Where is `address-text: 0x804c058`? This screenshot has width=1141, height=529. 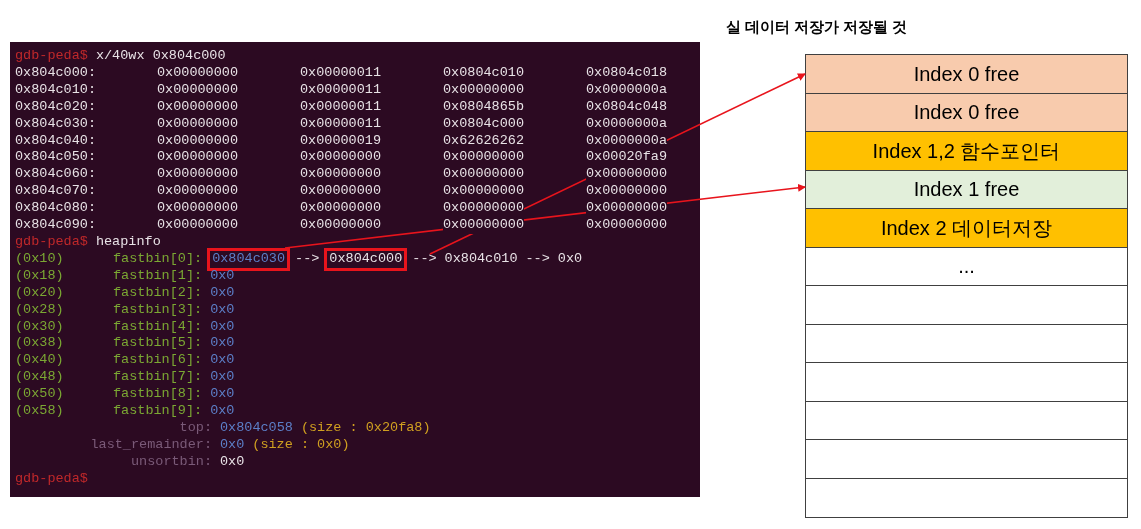
address-text: 0x804c058 is located at coordinates (256, 428).